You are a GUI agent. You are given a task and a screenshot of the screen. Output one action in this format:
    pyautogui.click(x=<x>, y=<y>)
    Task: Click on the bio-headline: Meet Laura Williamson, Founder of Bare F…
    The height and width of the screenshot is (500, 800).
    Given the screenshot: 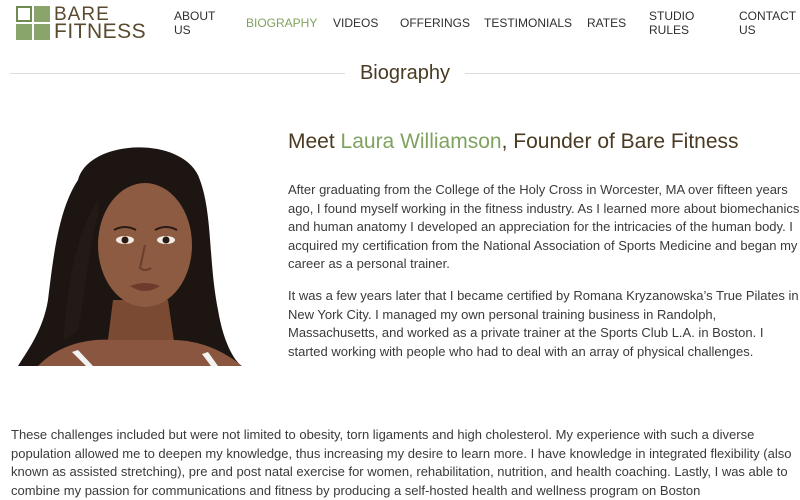 What is the action you would take?
    pyautogui.click(x=538, y=142)
    